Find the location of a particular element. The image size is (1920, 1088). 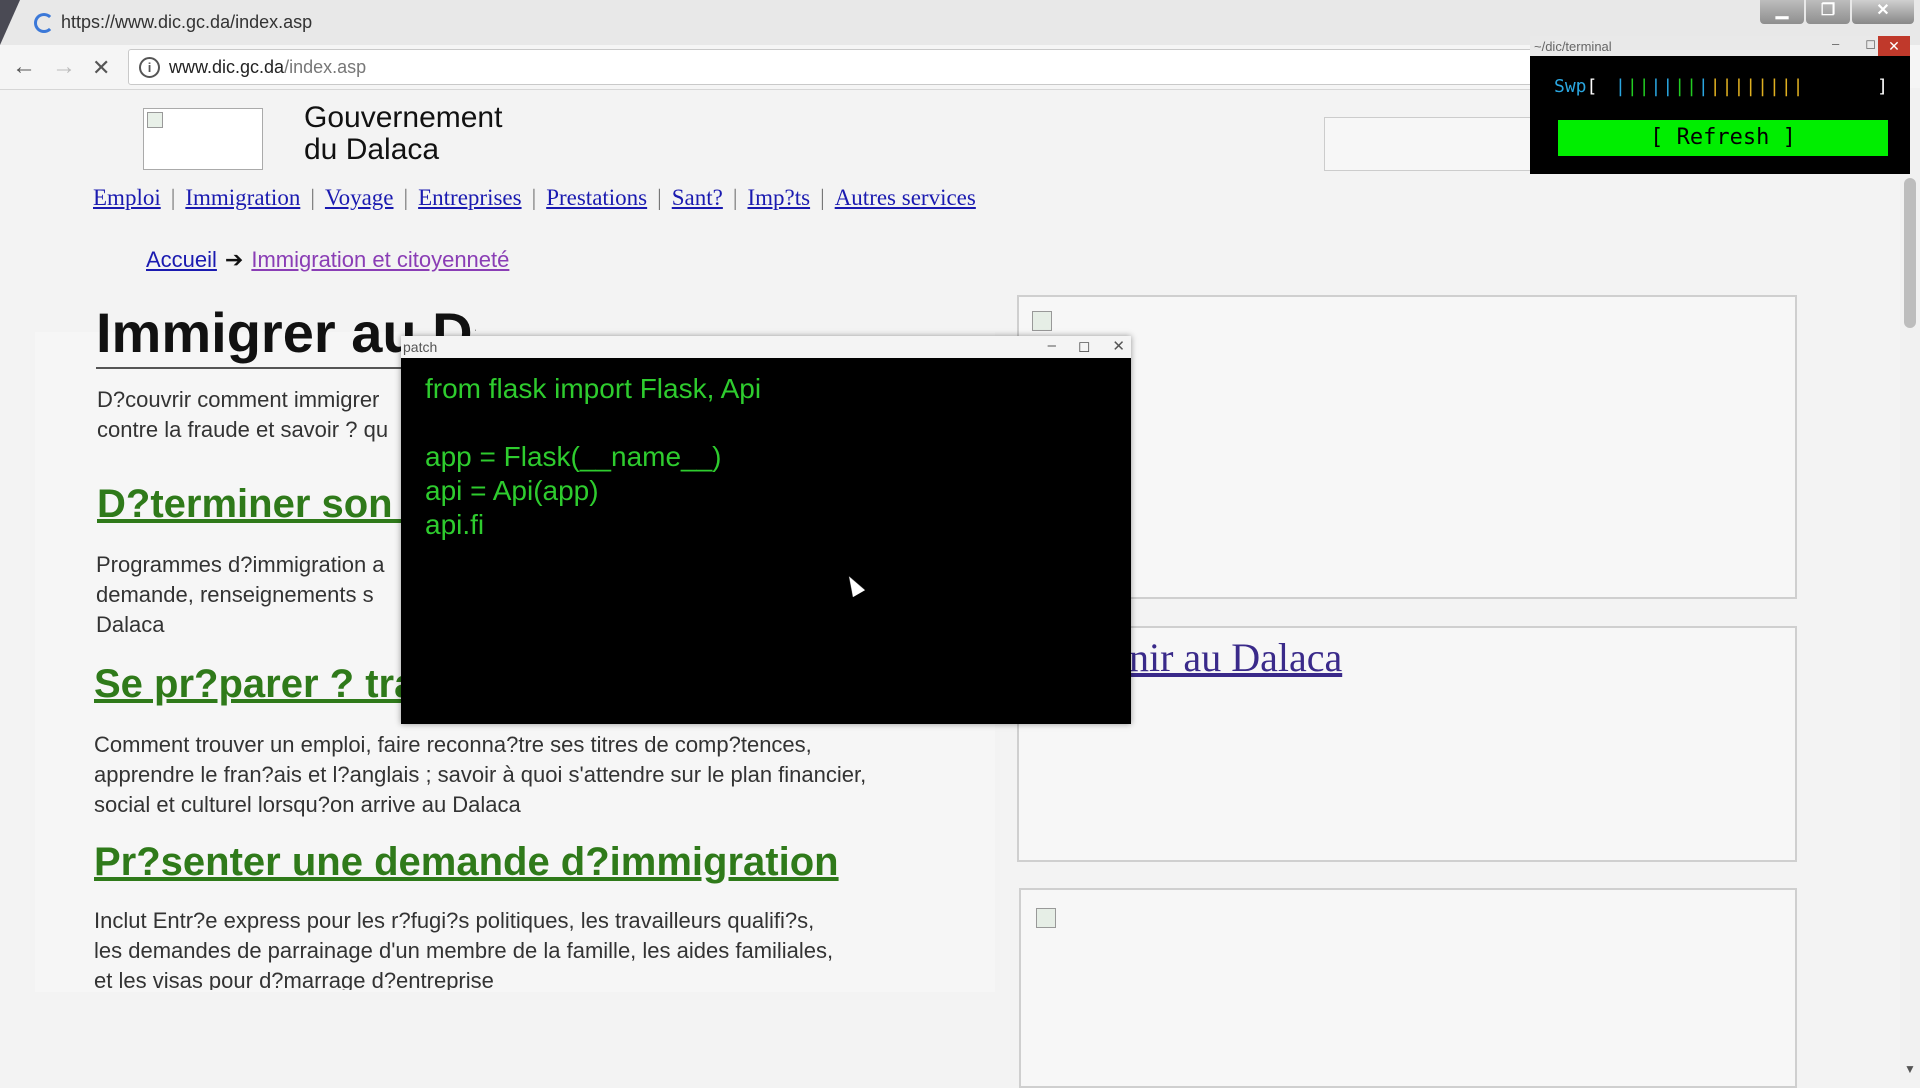

site-info-icon: i is located at coordinates (149, 67).